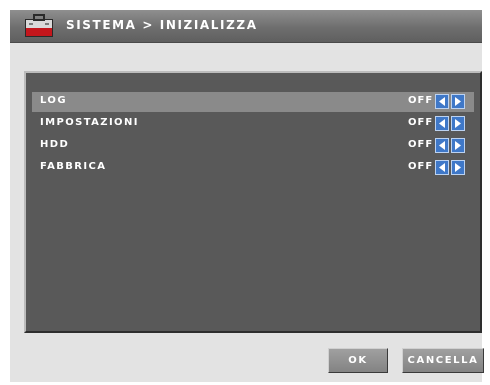 The image size is (490, 385). I want to click on setting-row-hdd: HDD OFF, so click(253, 146).